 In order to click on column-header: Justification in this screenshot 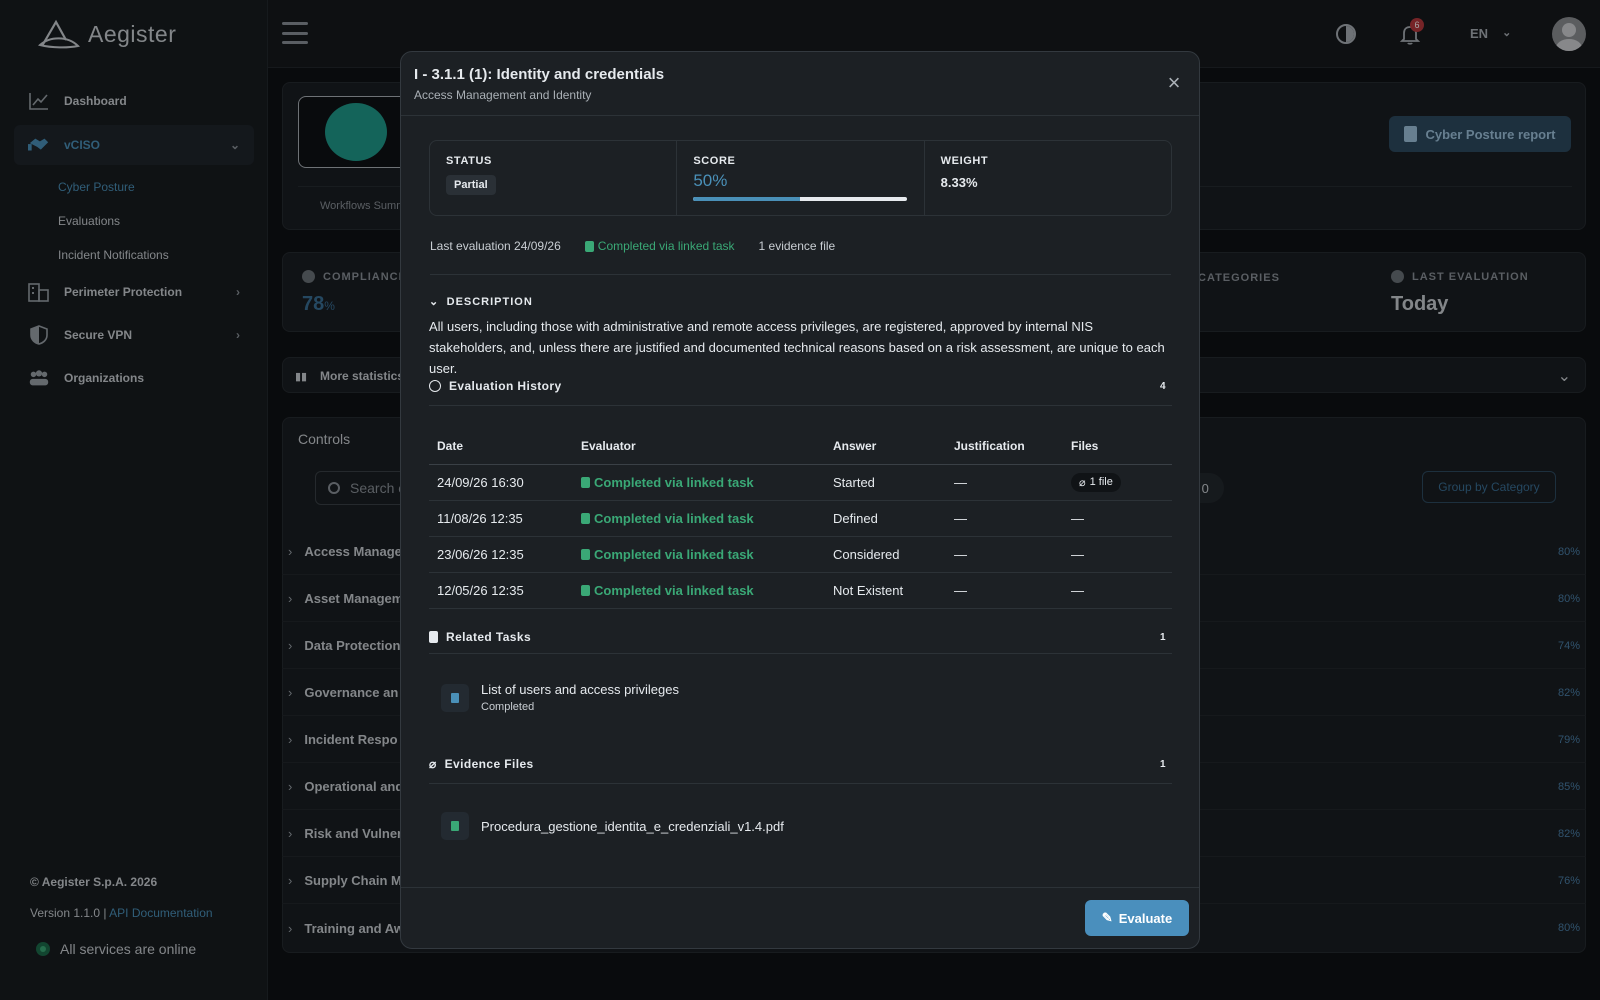, I will do `click(1004, 446)`.